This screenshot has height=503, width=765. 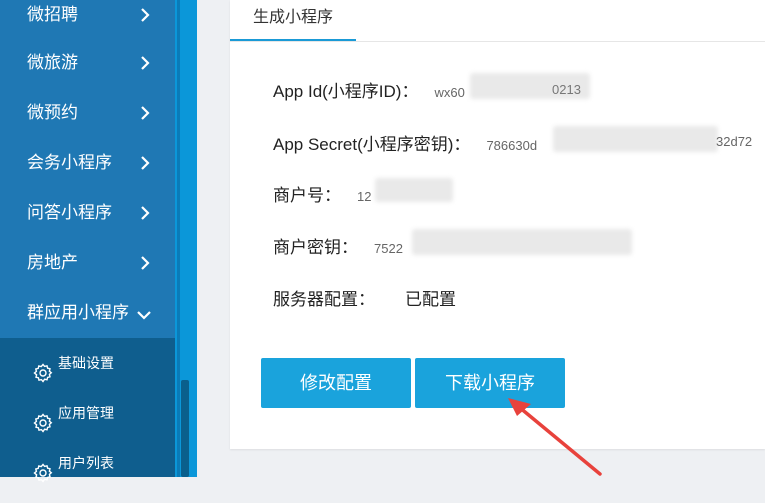 I want to click on sidebar-item-booking: 微预约, so click(x=87, y=113).